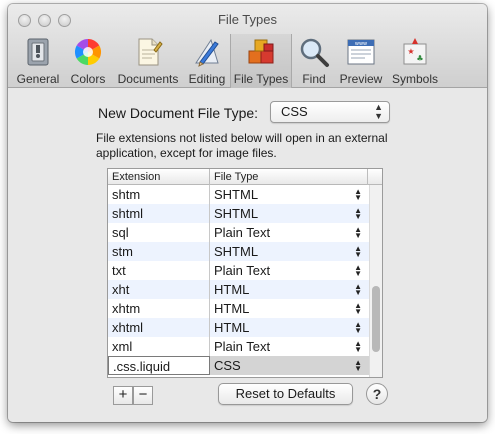  I want to click on scrollbar-thumb, so click(376, 319).